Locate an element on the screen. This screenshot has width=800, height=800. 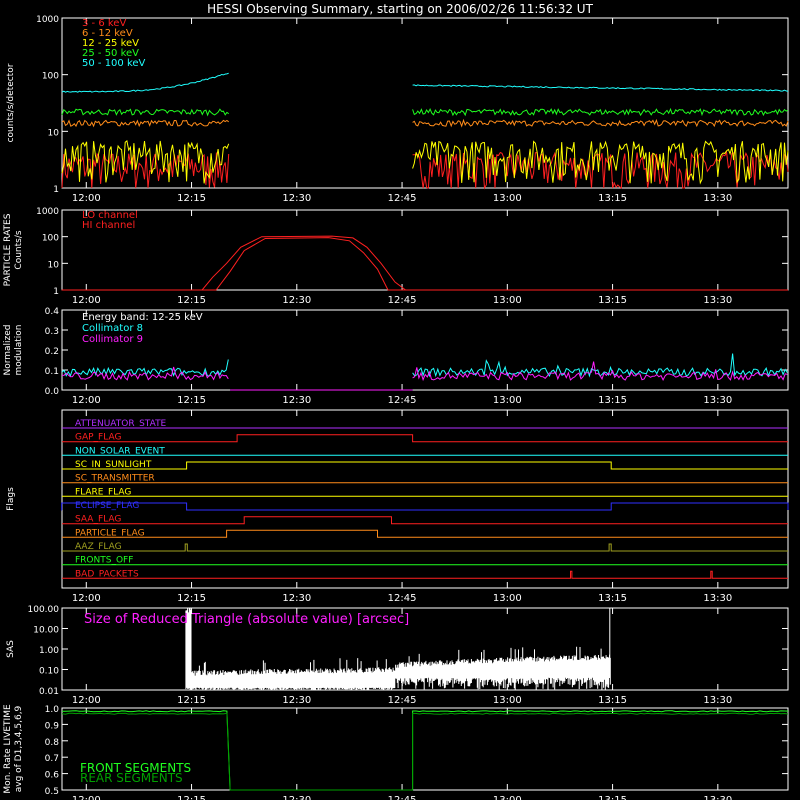
panel-0-ytick-label: 1 is located at coordinates (56, 190).